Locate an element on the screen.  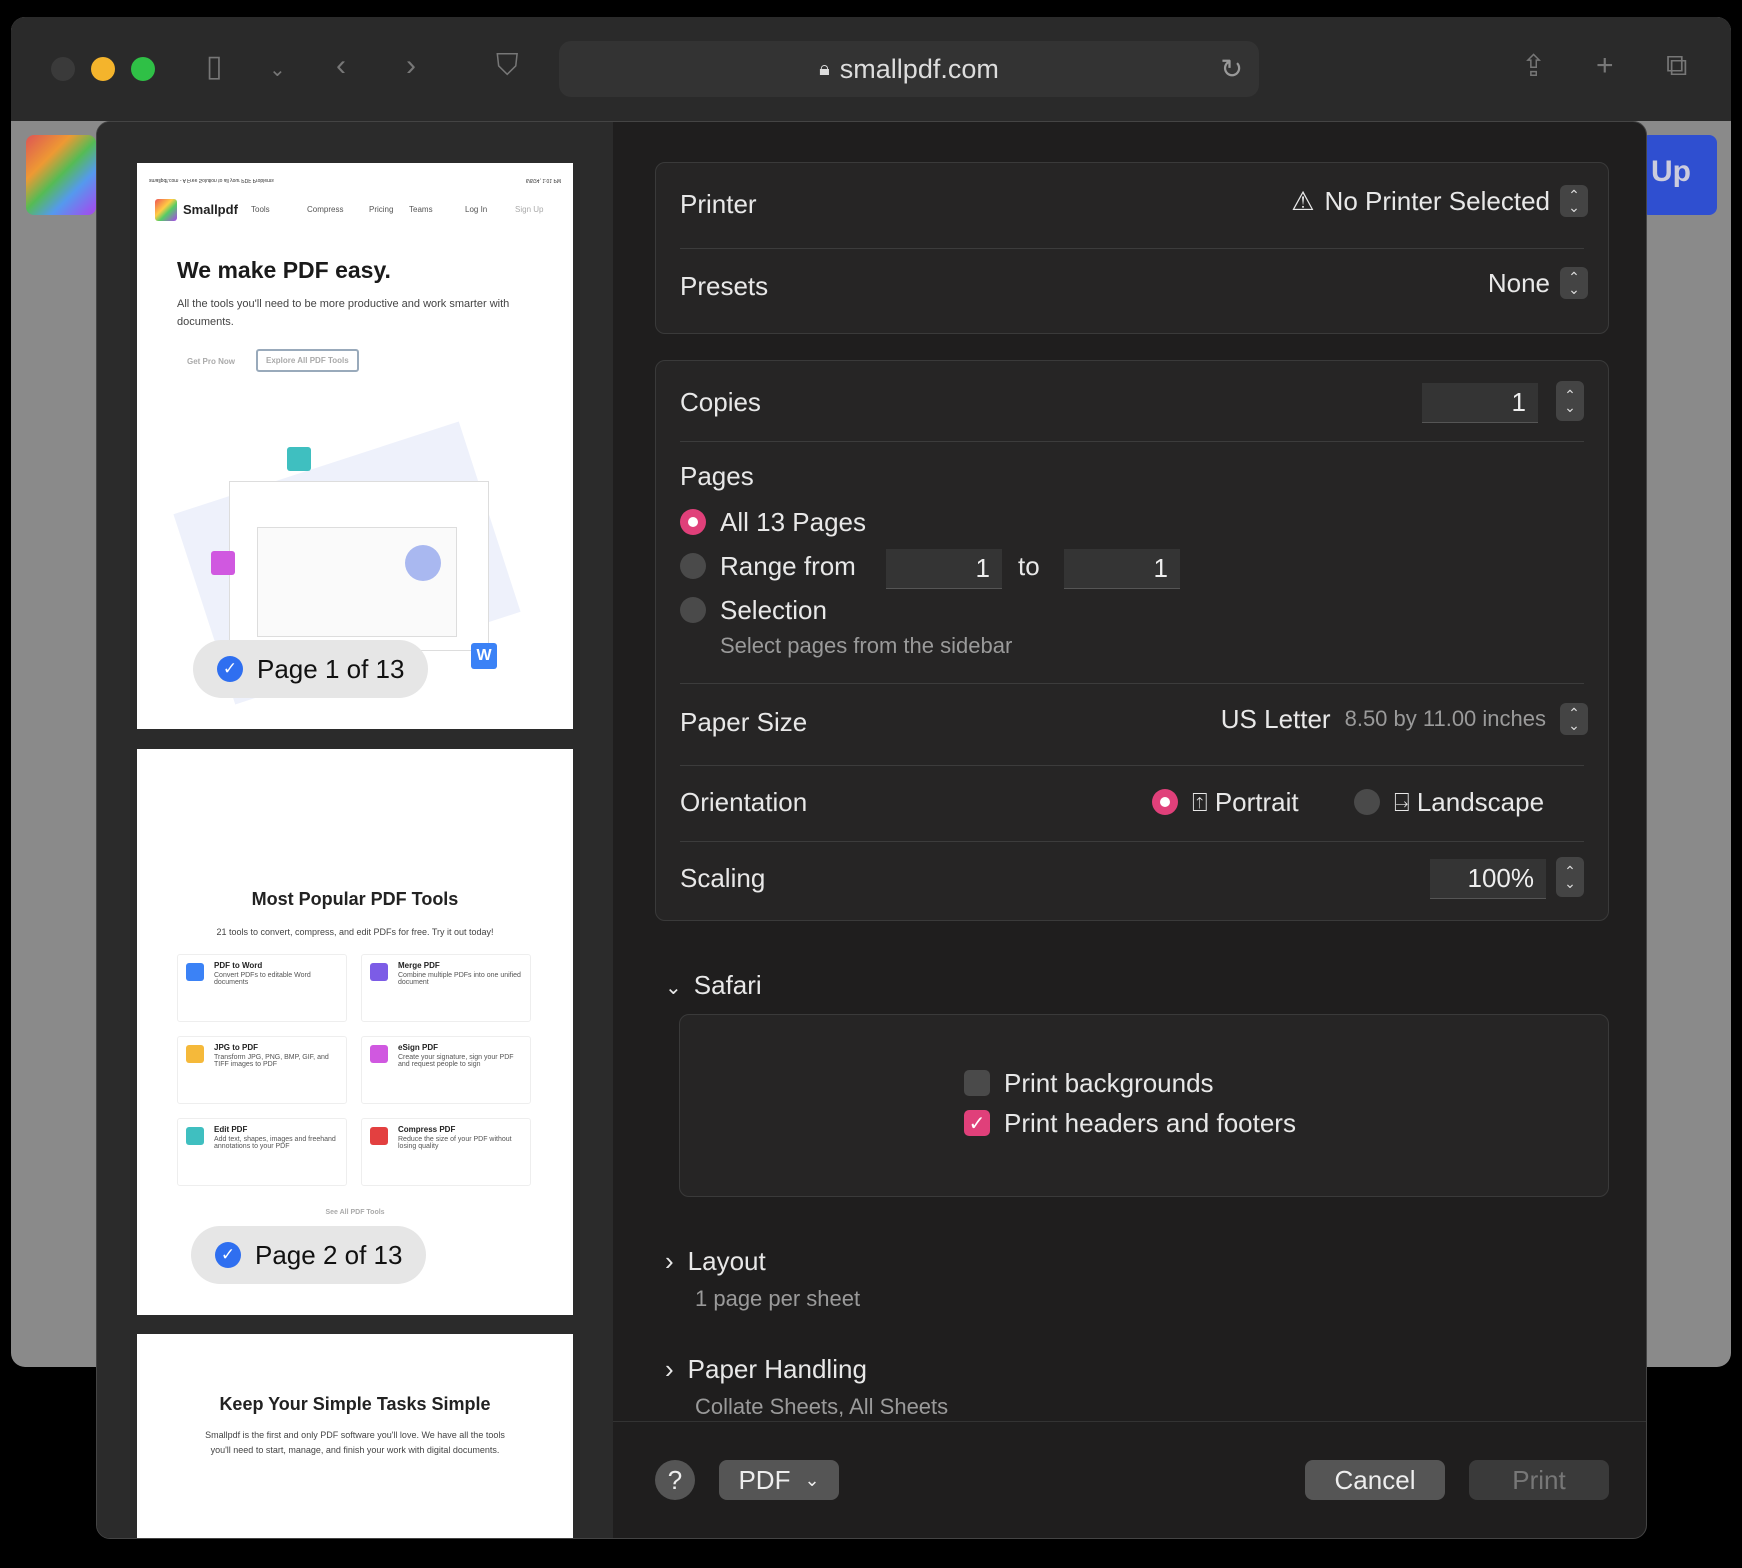
browser-toolbar: ▯ ⌄ ‹ › ⛉ 🔒︎ smallpdf.com ↻ ⇪ + ⧉ is located at coordinates (871, 69).